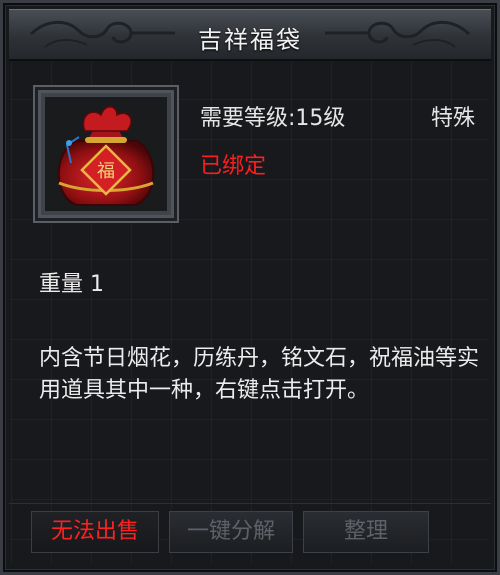 Image resolution: width=500 pixels, height=575 pixels. I want to click on level-requirement: 需要等级:15级, so click(273, 118).